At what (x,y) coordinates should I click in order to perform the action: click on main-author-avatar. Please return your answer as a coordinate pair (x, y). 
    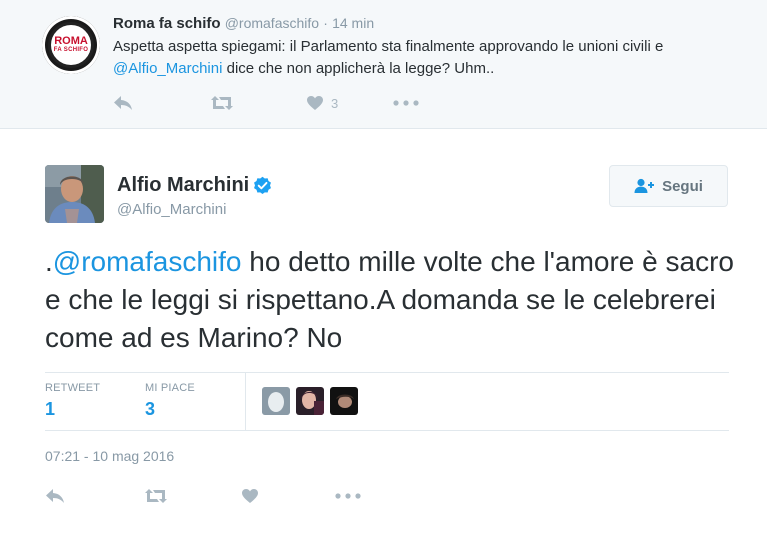
    Looking at the image, I should click on (74, 194).